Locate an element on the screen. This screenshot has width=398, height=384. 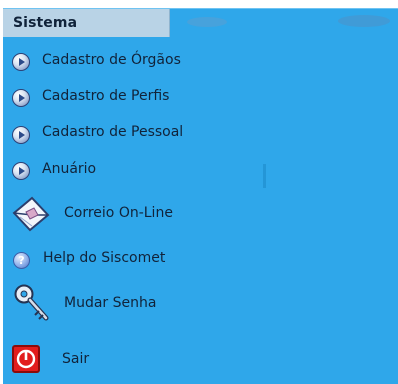
menu-item-label: Cadastro de Pessoal is located at coordinates (113, 132).